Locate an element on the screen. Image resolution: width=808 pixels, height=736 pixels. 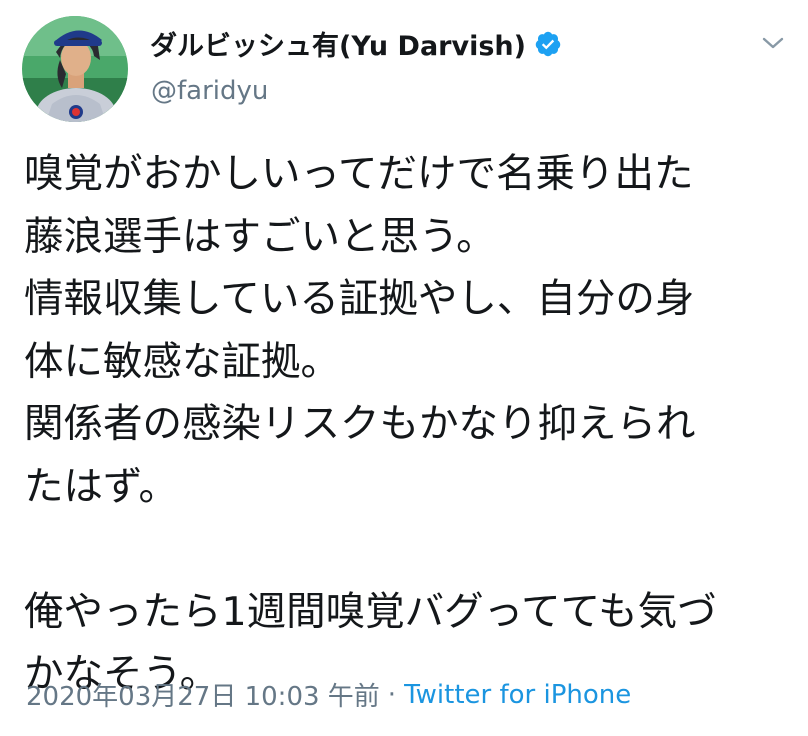
user-avatar-photo-icon is located at coordinates (75, 69).